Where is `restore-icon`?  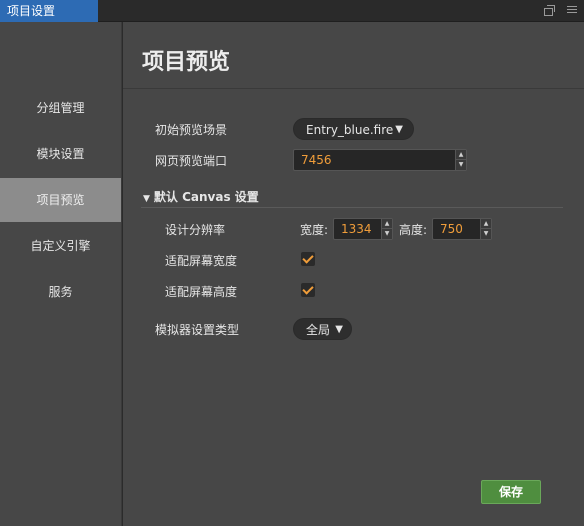 restore-icon is located at coordinates (548, 11).